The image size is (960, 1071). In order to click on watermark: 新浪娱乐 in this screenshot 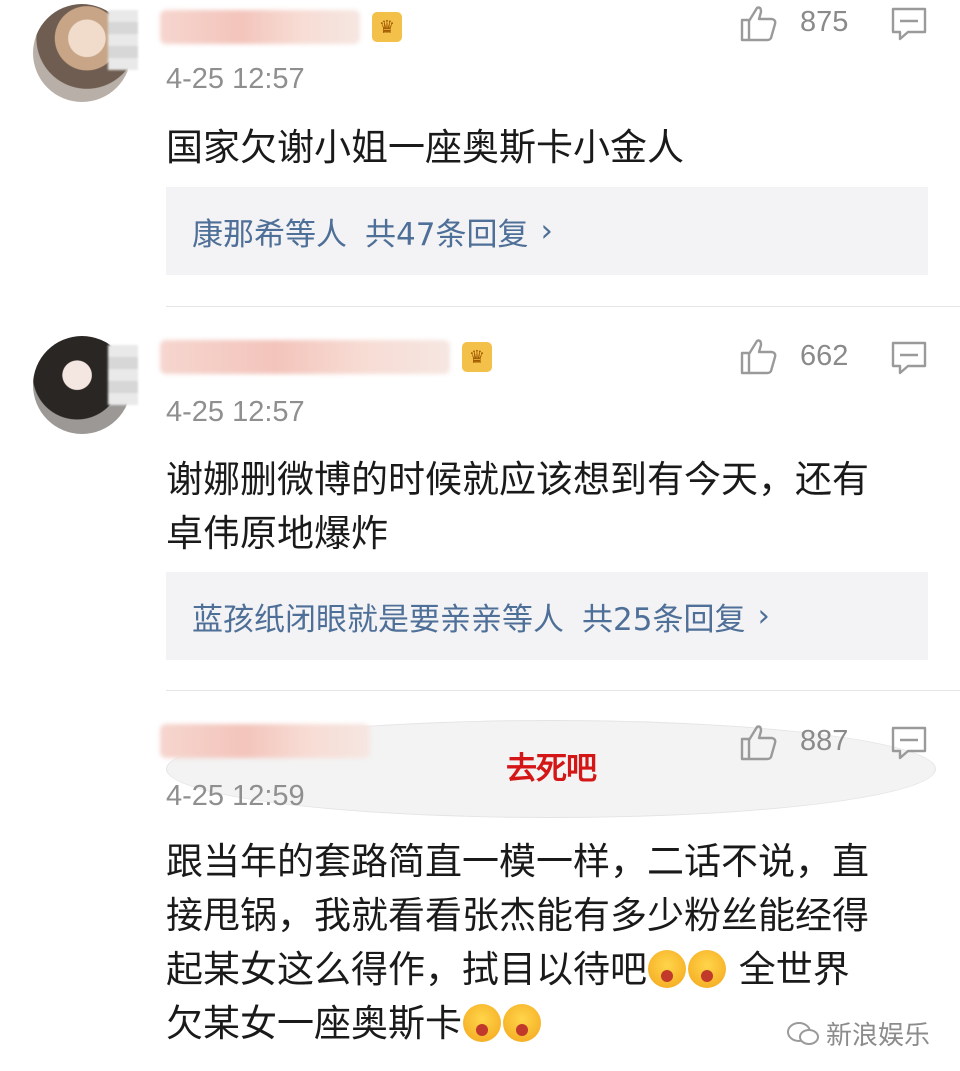, I will do `click(858, 1033)`.